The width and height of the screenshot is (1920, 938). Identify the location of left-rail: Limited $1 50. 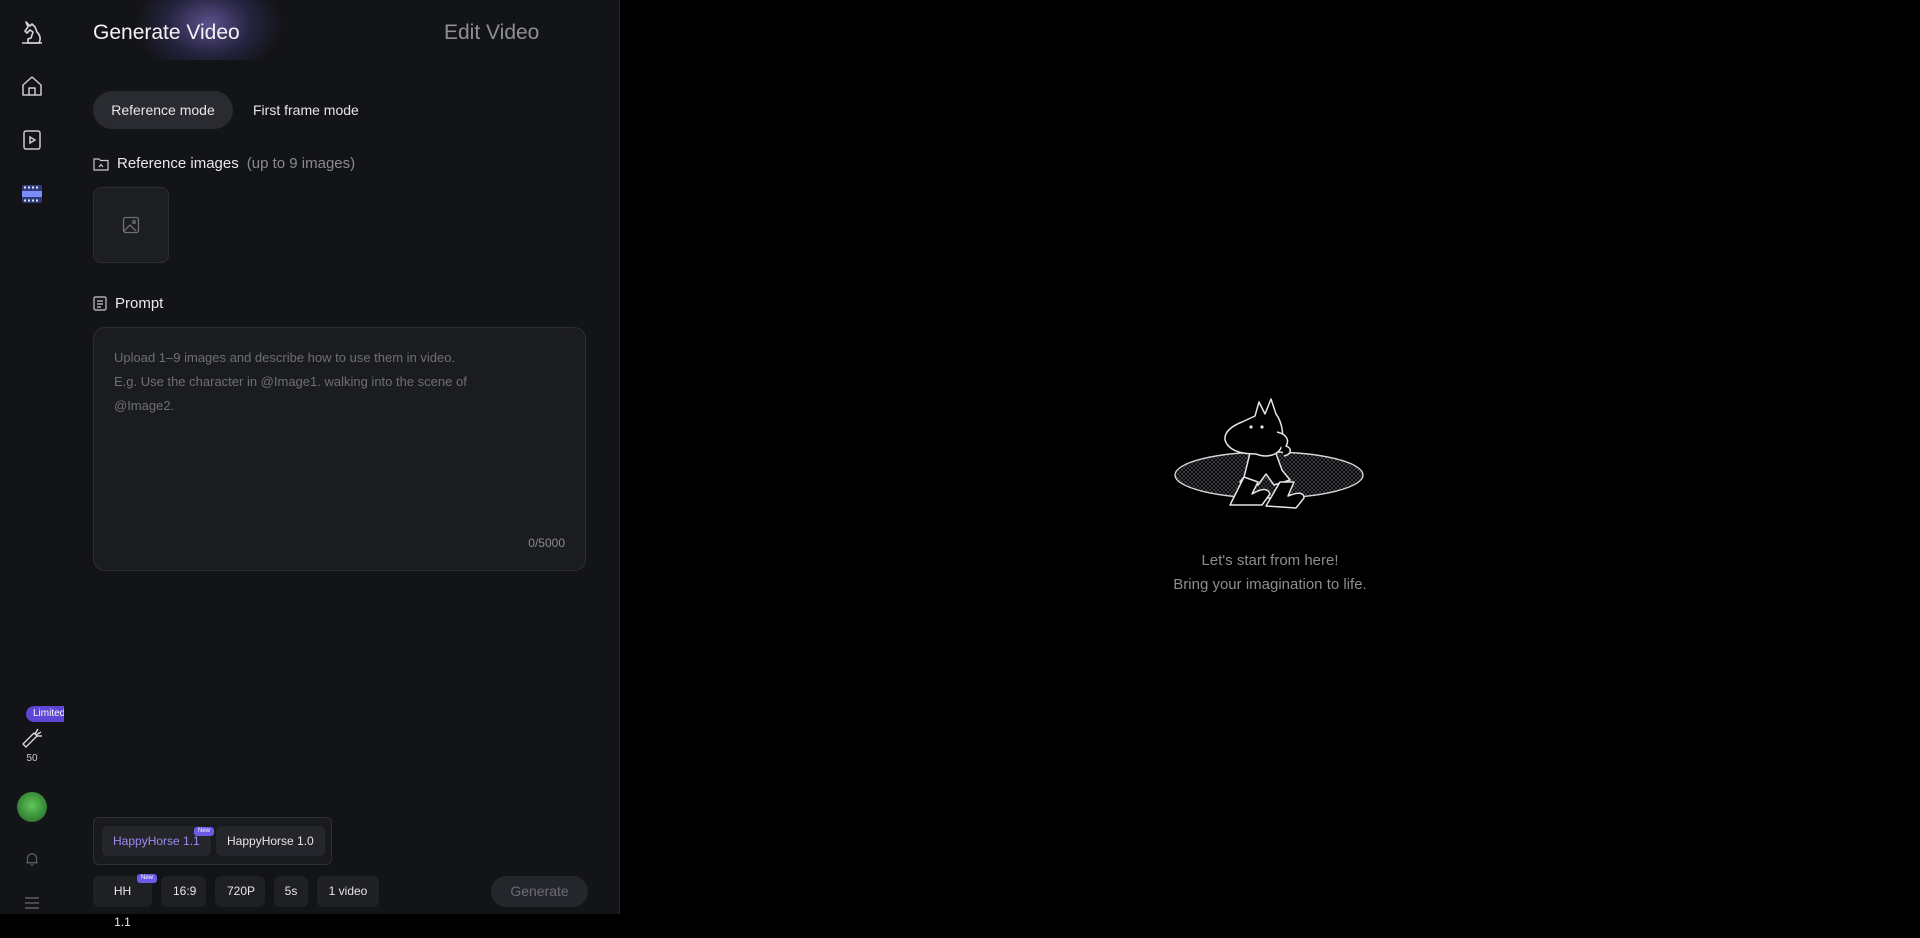
(43, 458).